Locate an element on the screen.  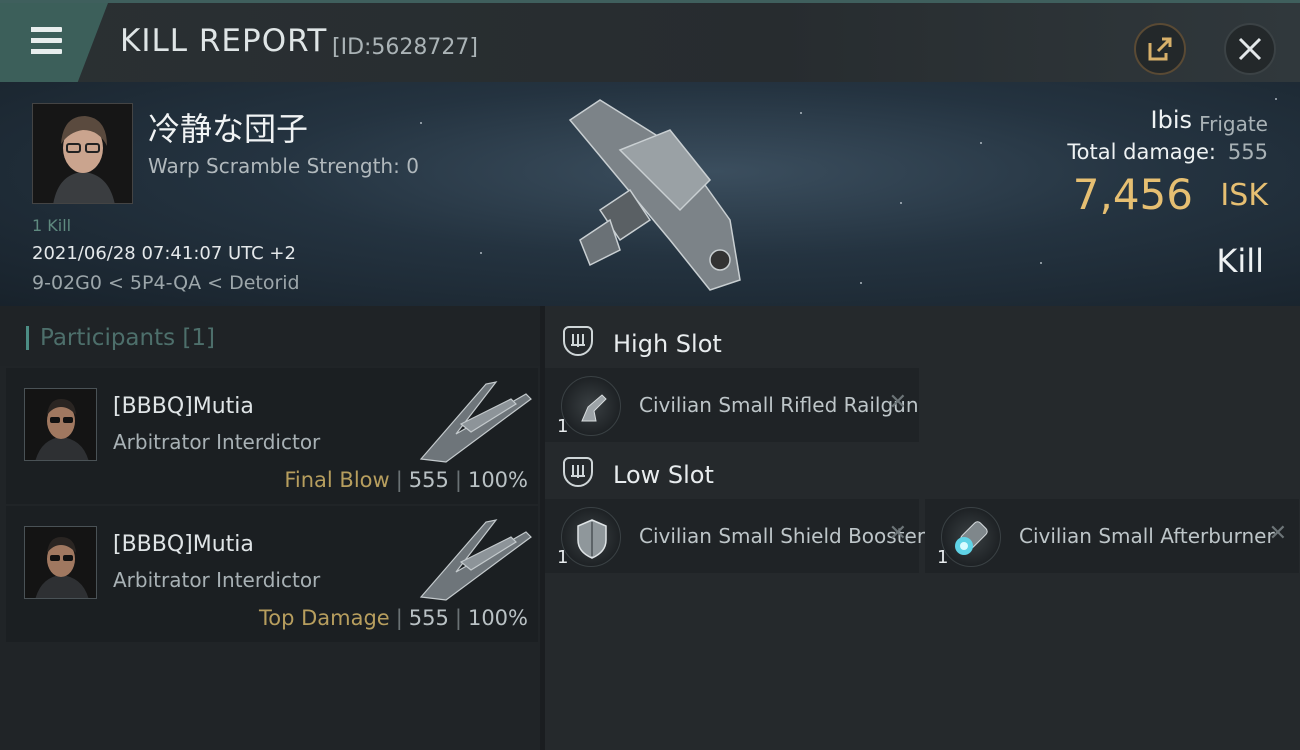
module-item: 1 Civilian Small Shield Booster ✕ is located at coordinates (735, 536).